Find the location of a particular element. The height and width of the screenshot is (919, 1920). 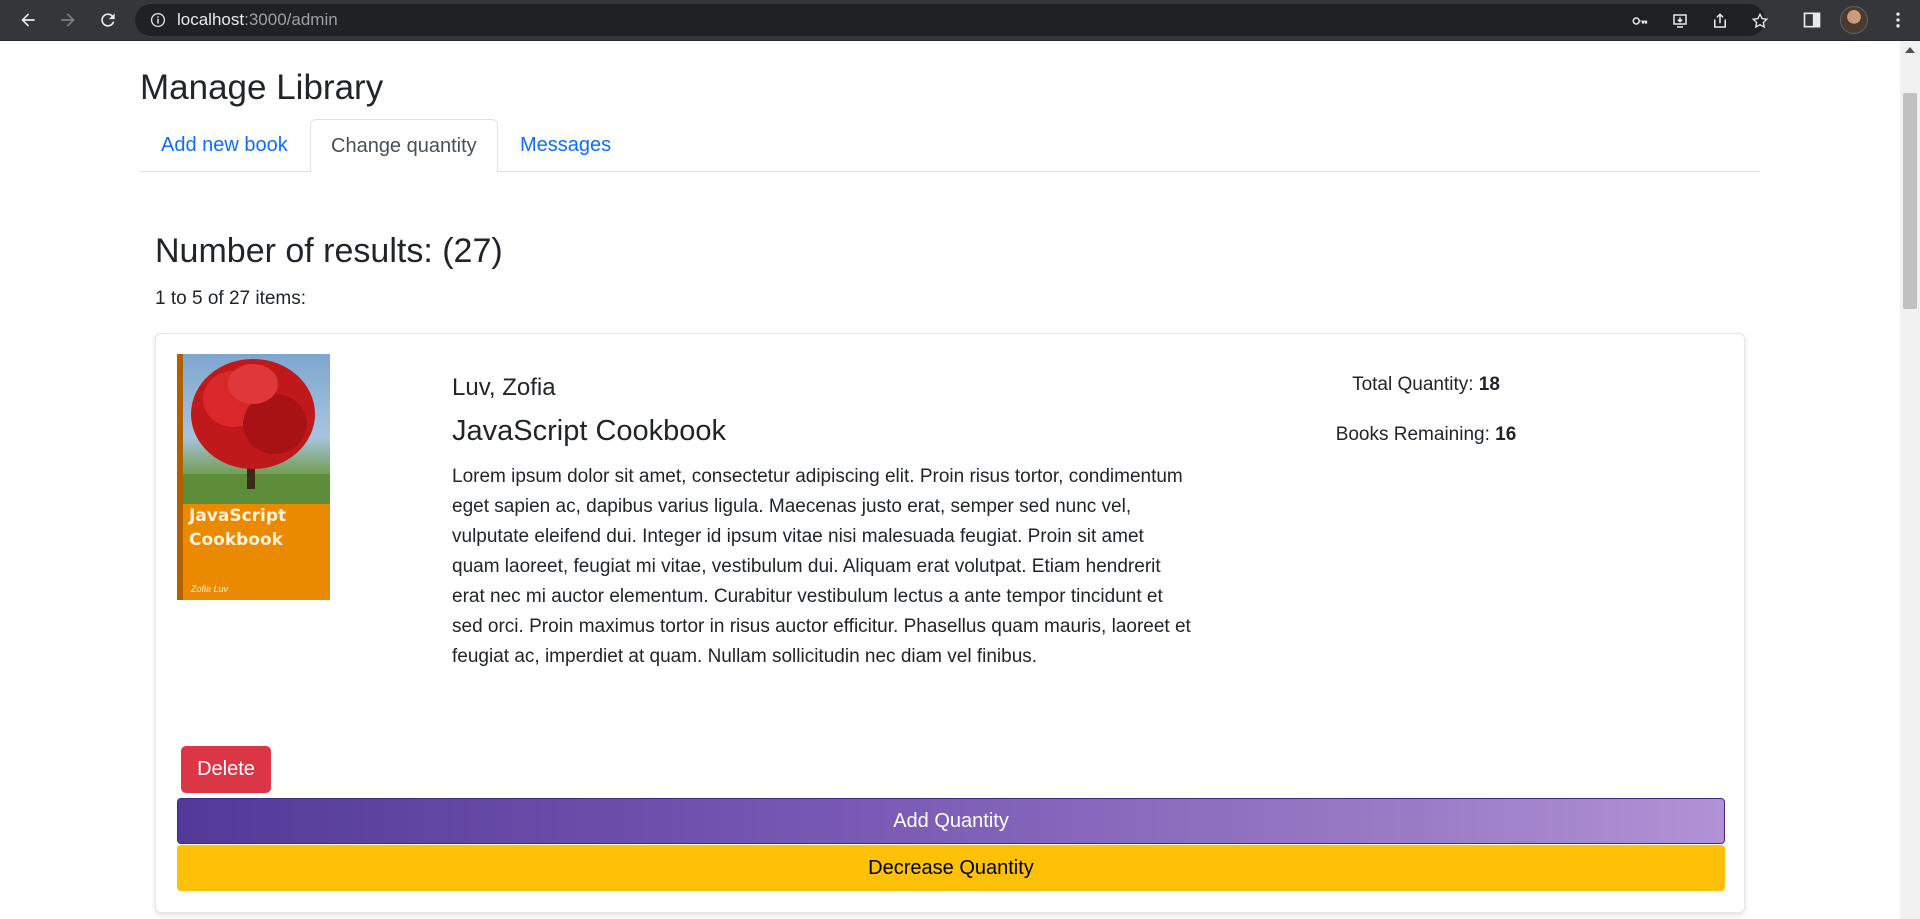

books-remaining-value: 16 is located at coordinates (1506, 434).